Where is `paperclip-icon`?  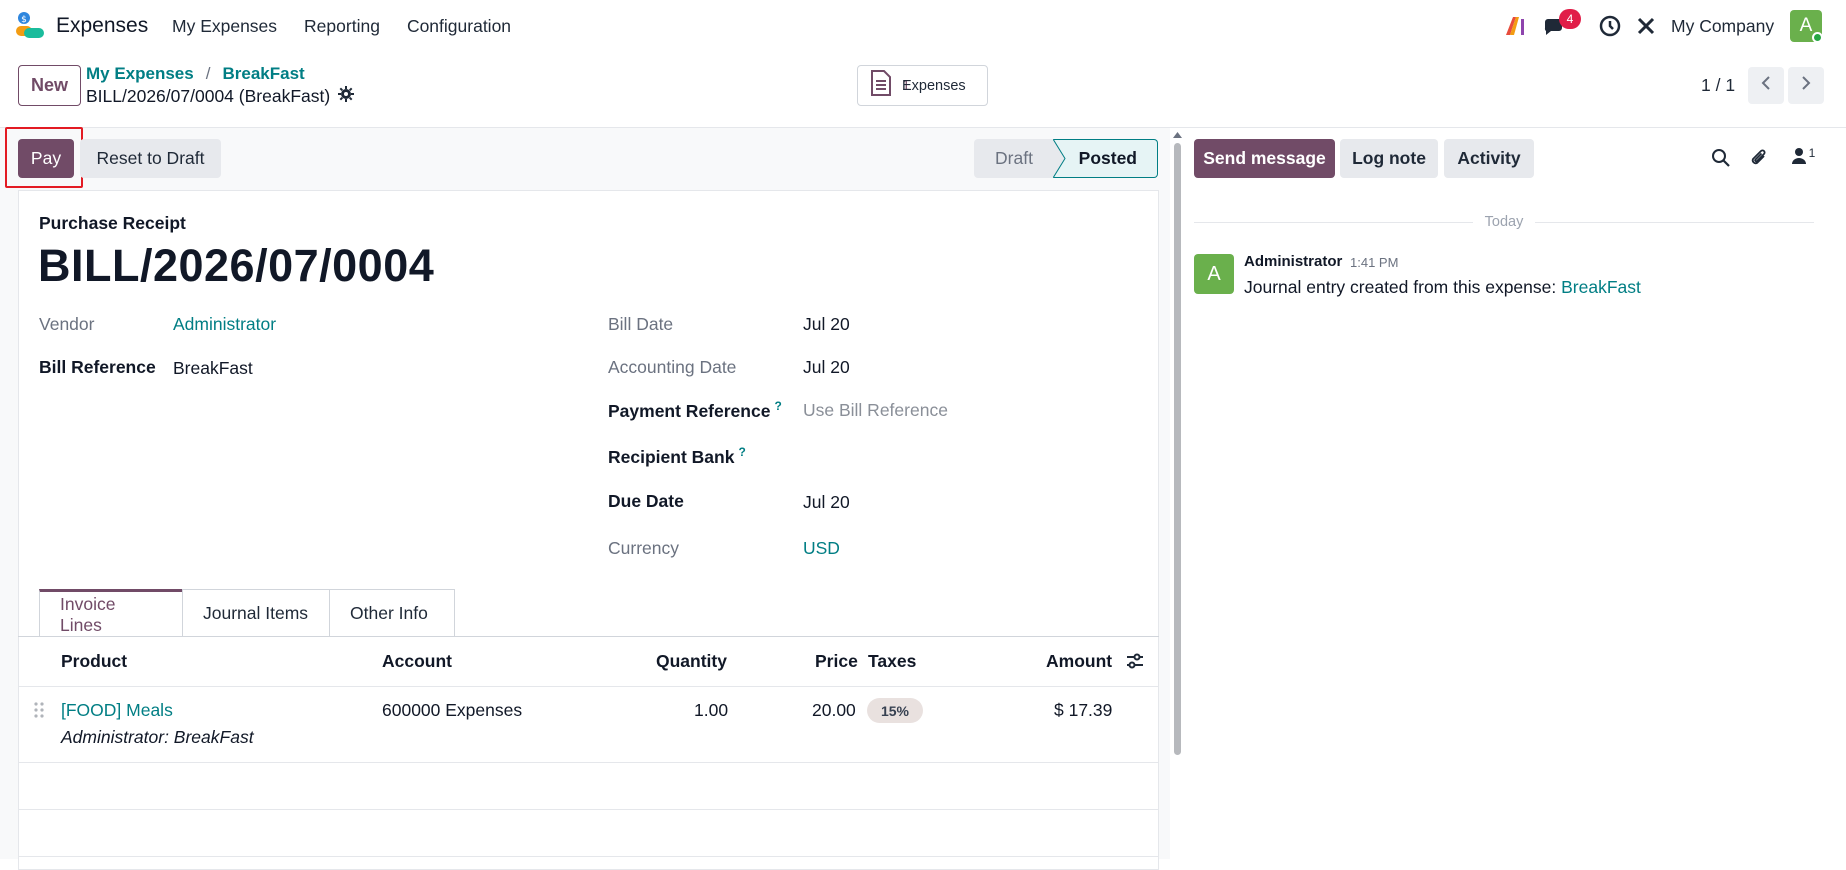 paperclip-icon is located at coordinates (1759, 158).